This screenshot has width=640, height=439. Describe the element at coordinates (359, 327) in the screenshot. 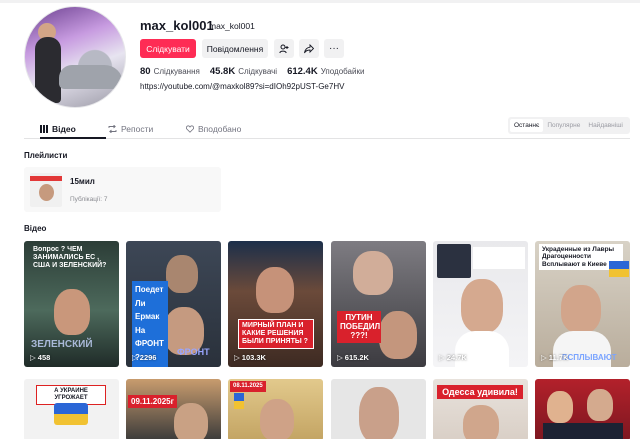

I see `video-caption: ПУТИН ПОБЕДИЛ ???!` at that location.